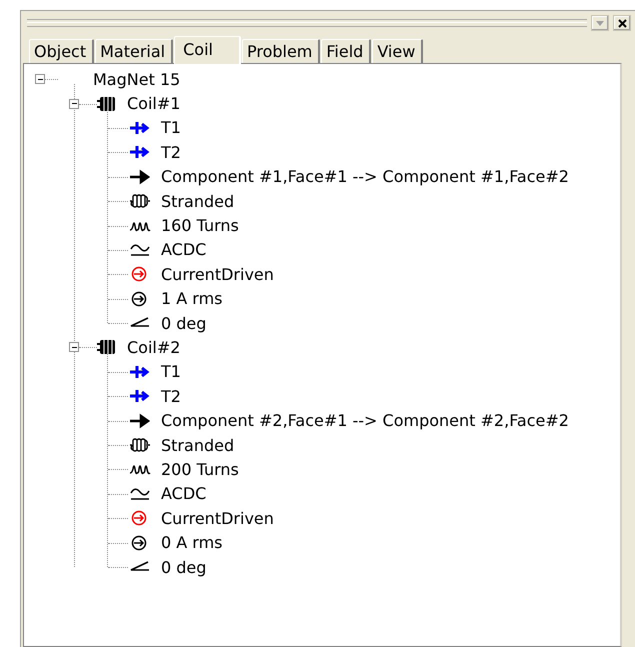 Image resolution: width=635 pixels, height=647 pixels. Describe the element at coordinates (200, 469) in the screenshot. I see `tree-item: 200 Turns` at that location.